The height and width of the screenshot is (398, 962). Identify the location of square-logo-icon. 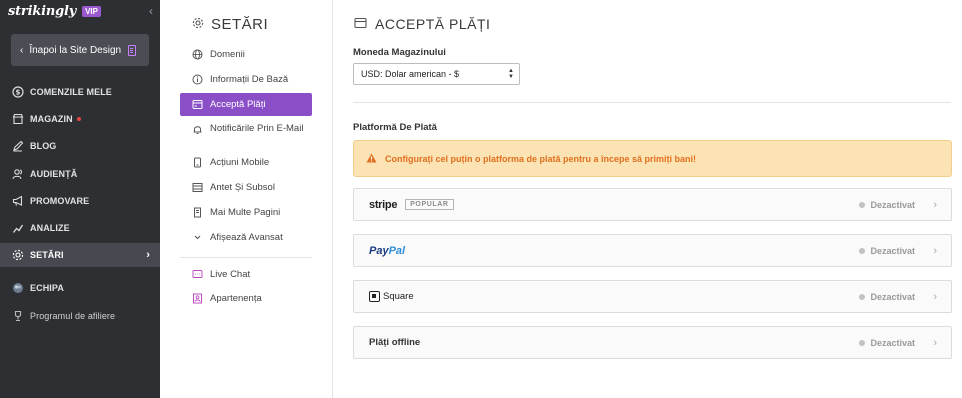
(374, 296).